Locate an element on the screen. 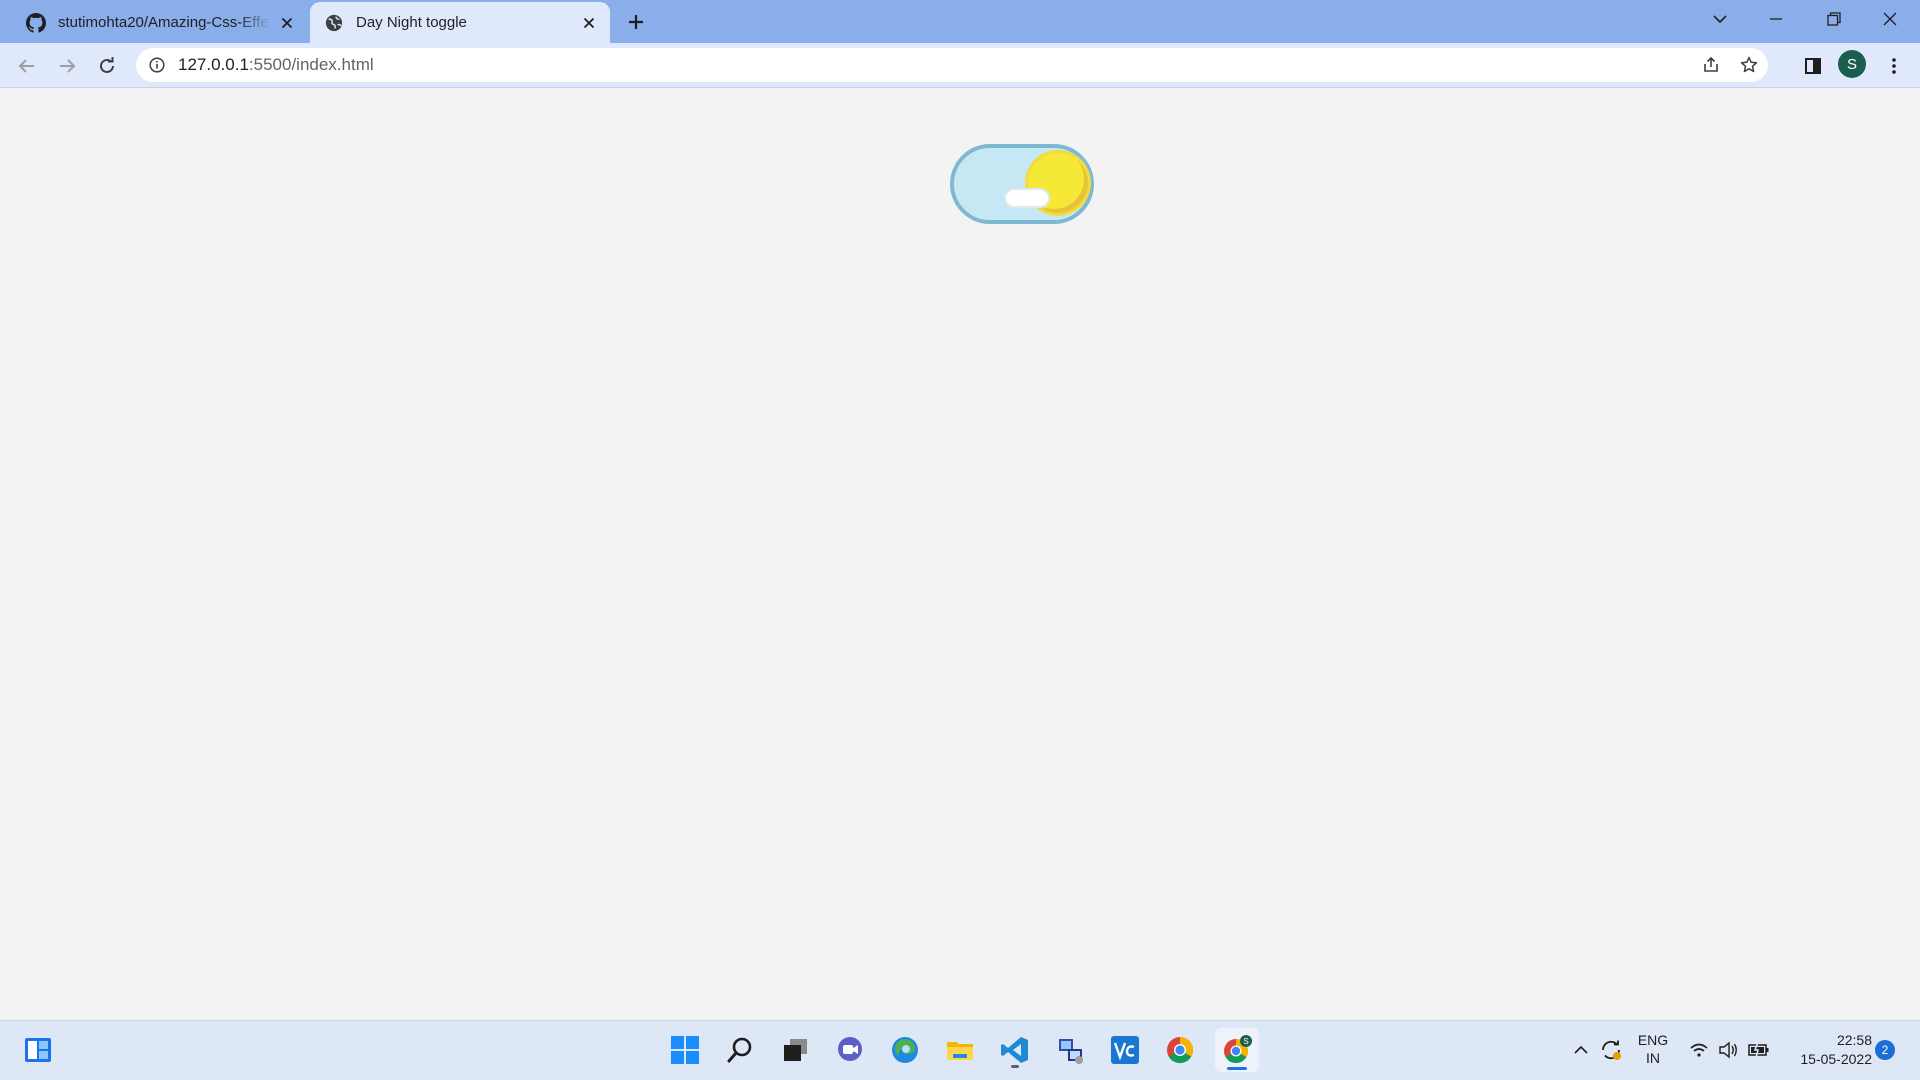 The image size is (1920, 1080). cloud-icon is located at coordinates (1027, 198).